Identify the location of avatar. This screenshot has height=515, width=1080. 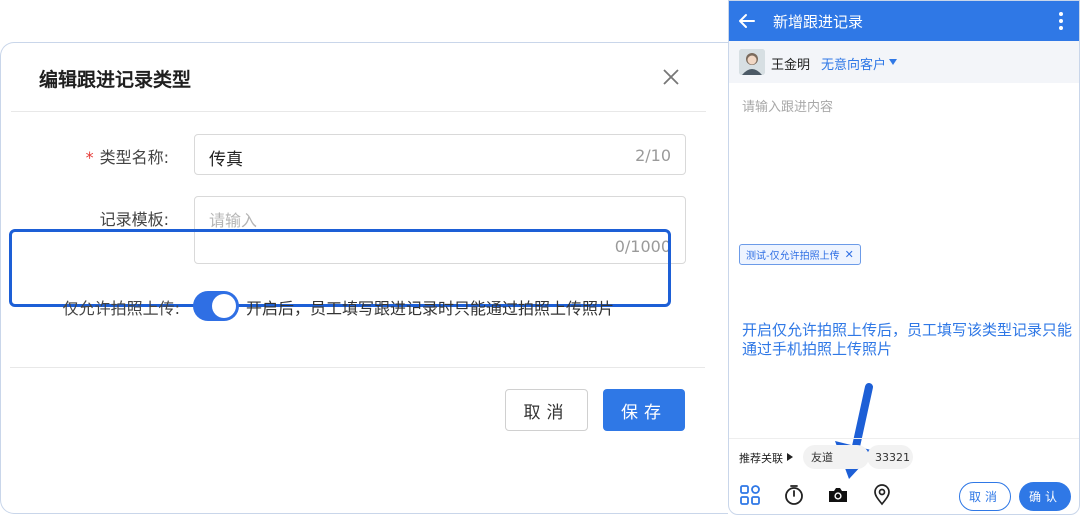
(752, 62).